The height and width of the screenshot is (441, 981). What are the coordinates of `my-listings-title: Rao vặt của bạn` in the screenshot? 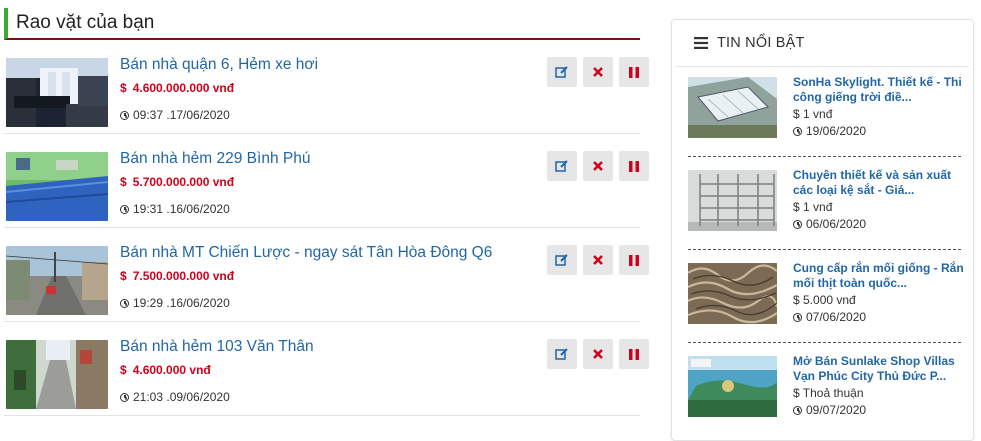 It's located at (85, 22).